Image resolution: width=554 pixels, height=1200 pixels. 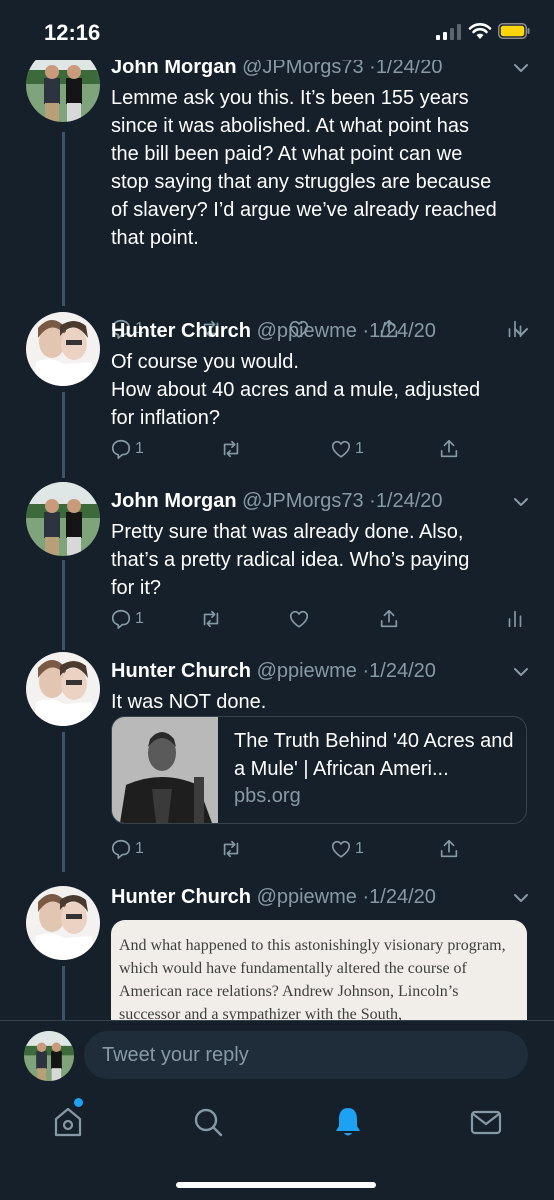 I want to click on notifications-icon, so click(x=348, y=1122).